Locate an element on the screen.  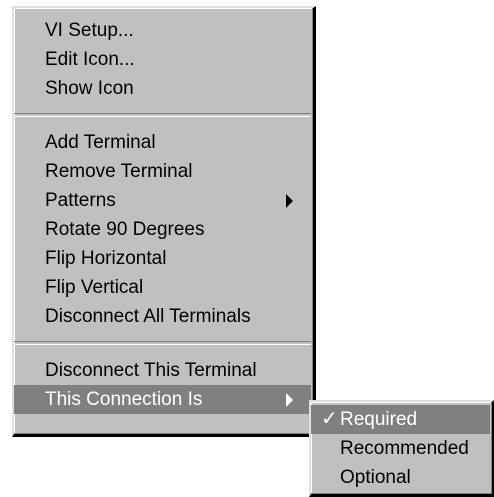
submenu-item-recommended: Recommended is located at coordinates (400, 448).